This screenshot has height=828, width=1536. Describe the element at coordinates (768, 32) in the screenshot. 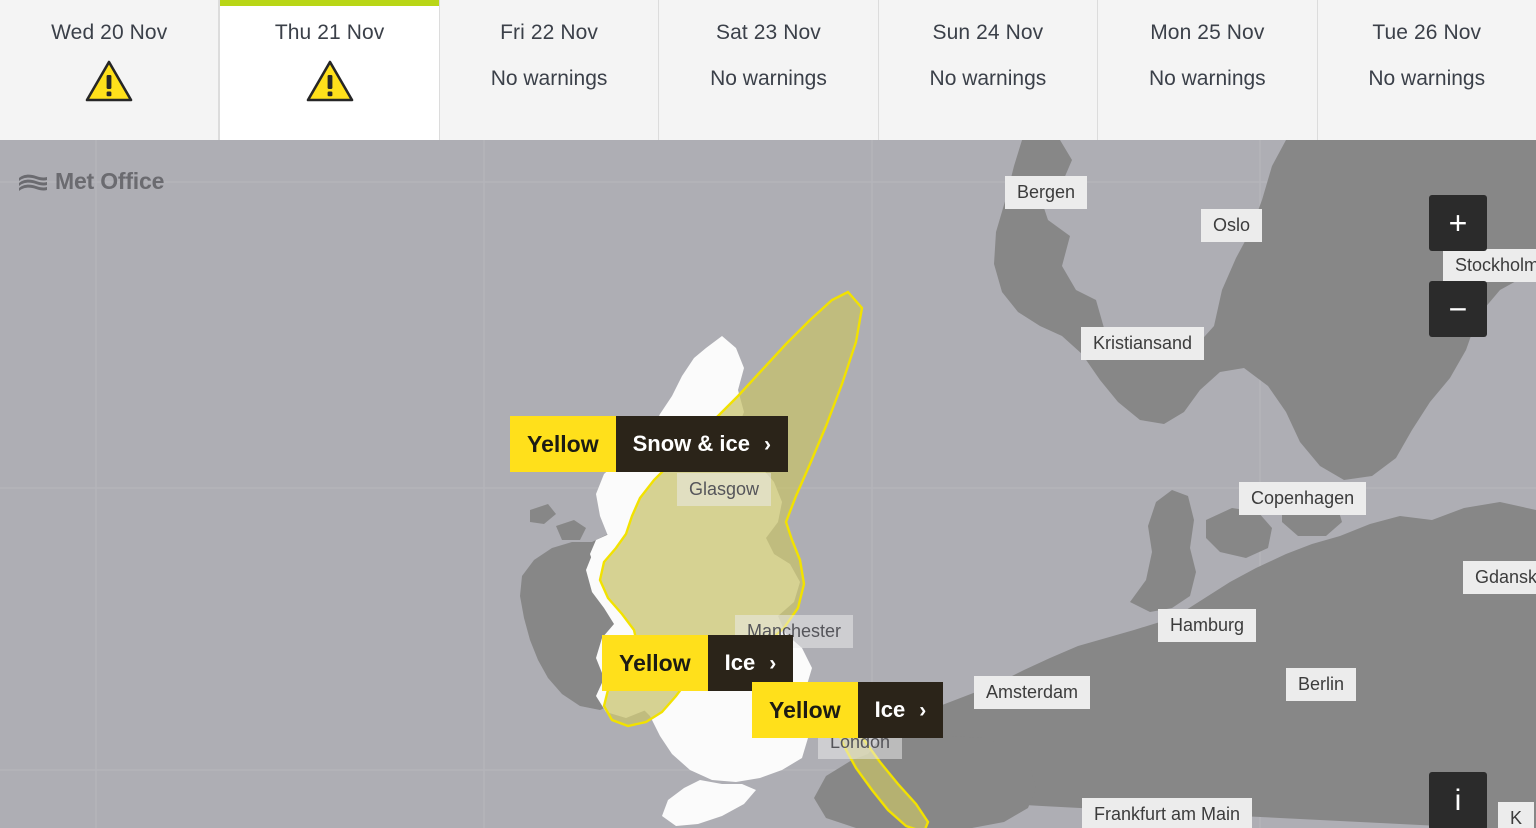

I see `day-tab-date: Sat 23 Nov` at that location.